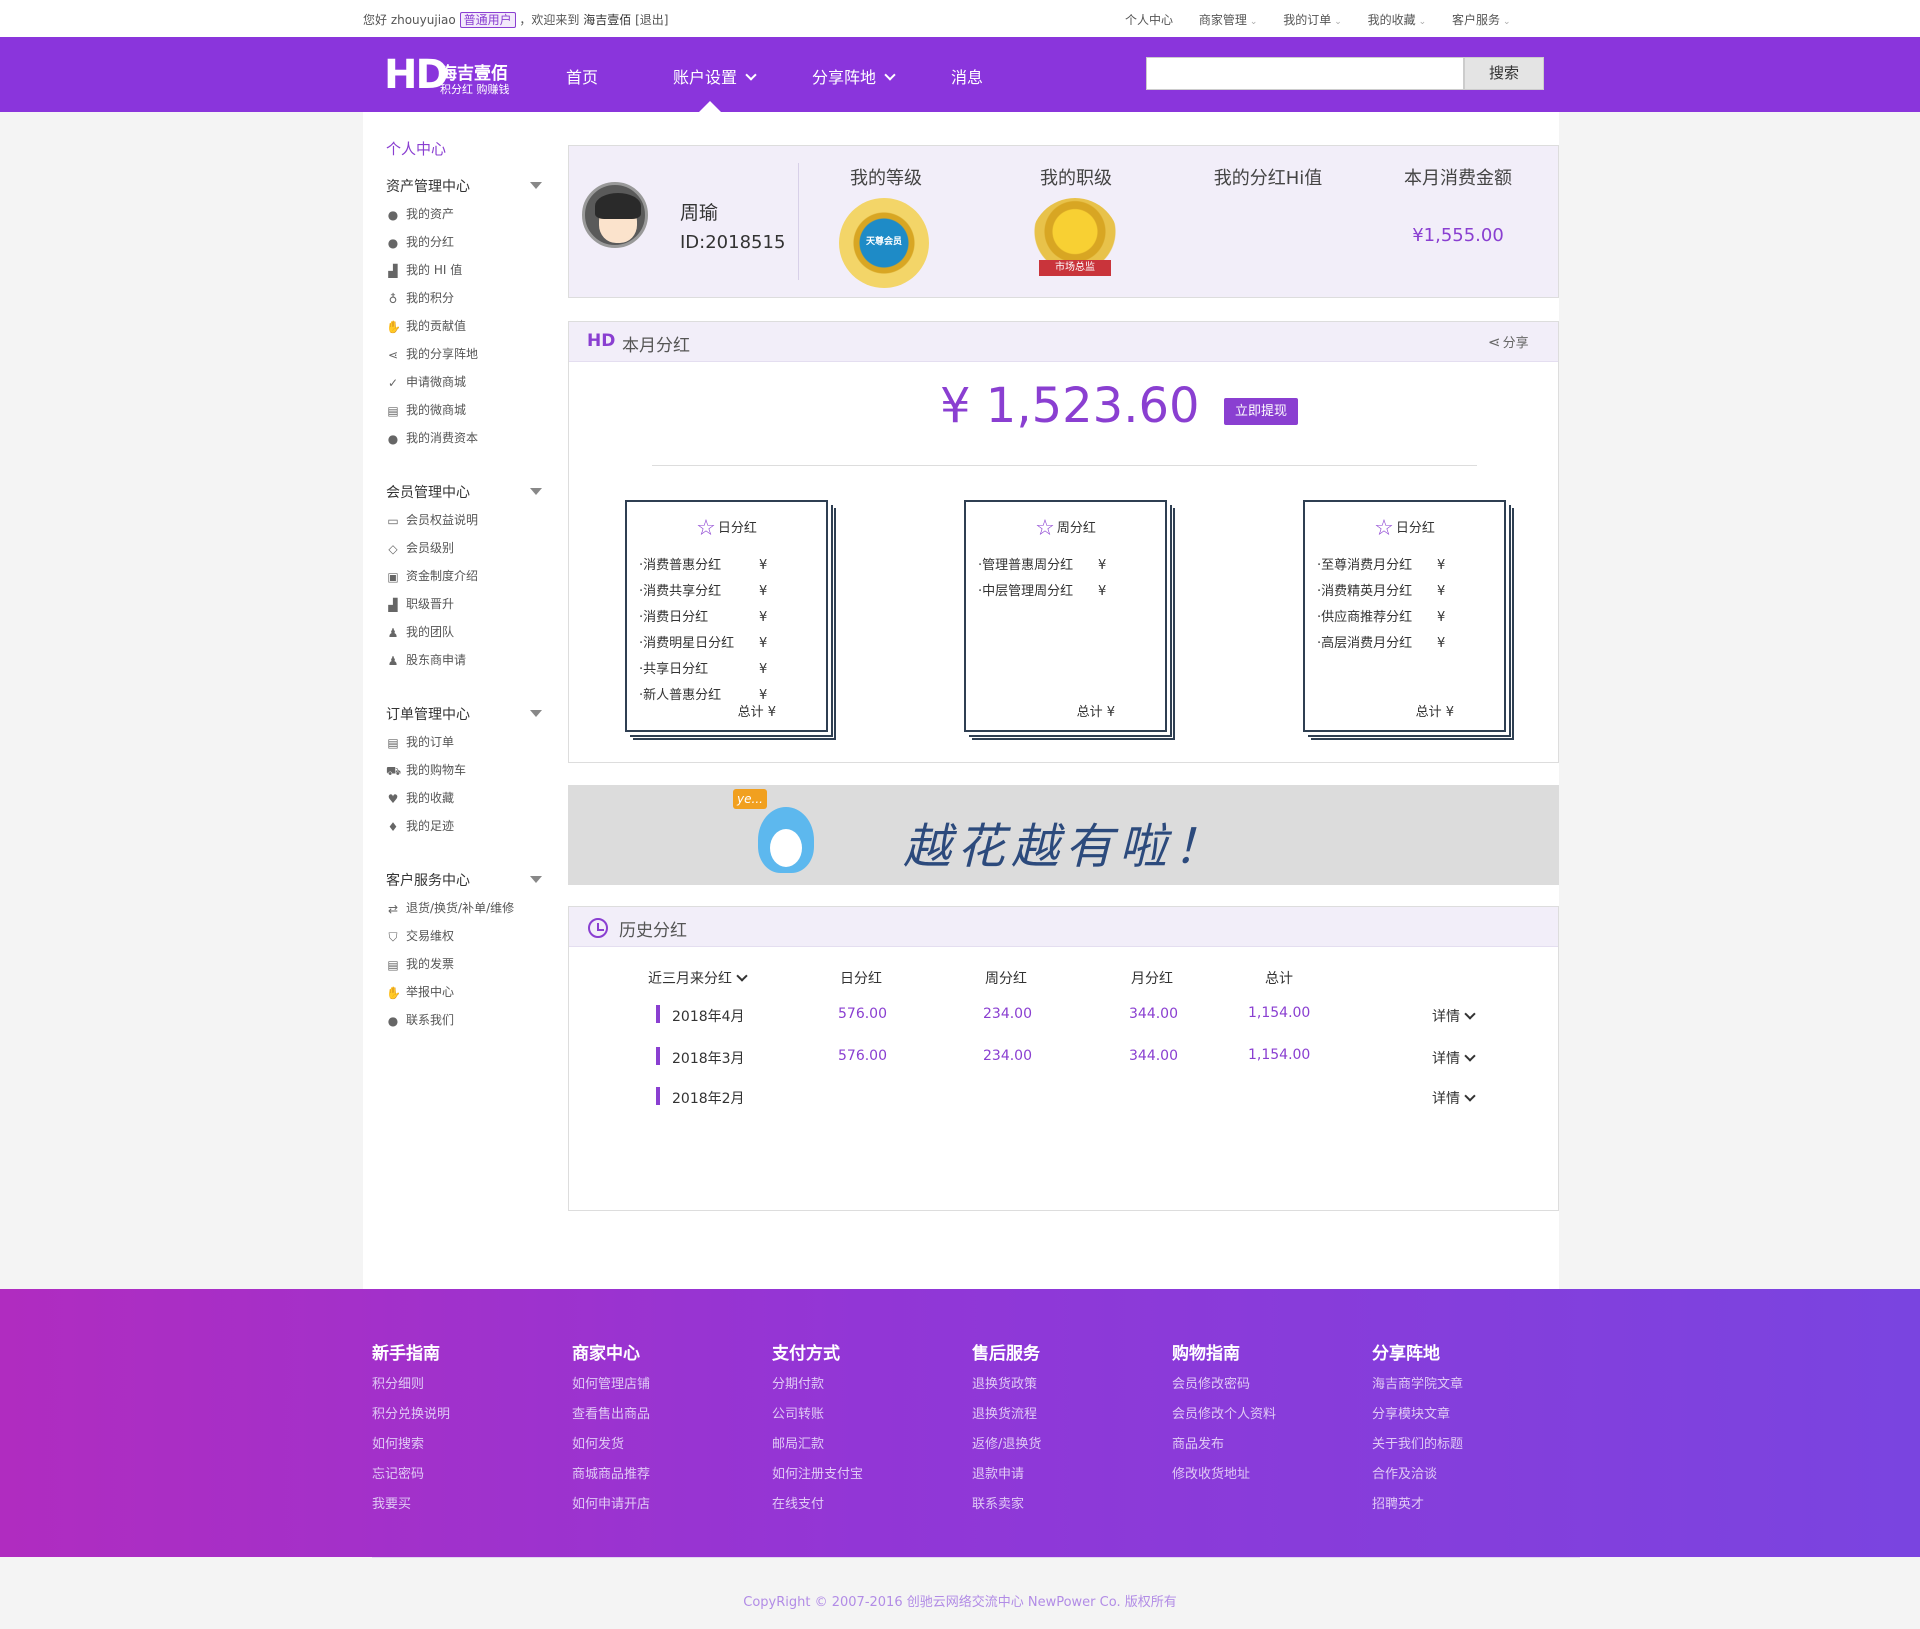 The width and height of the screenshot is (1920, 1629). I want to click on history-daily: 576.00, so click(862, 1056).